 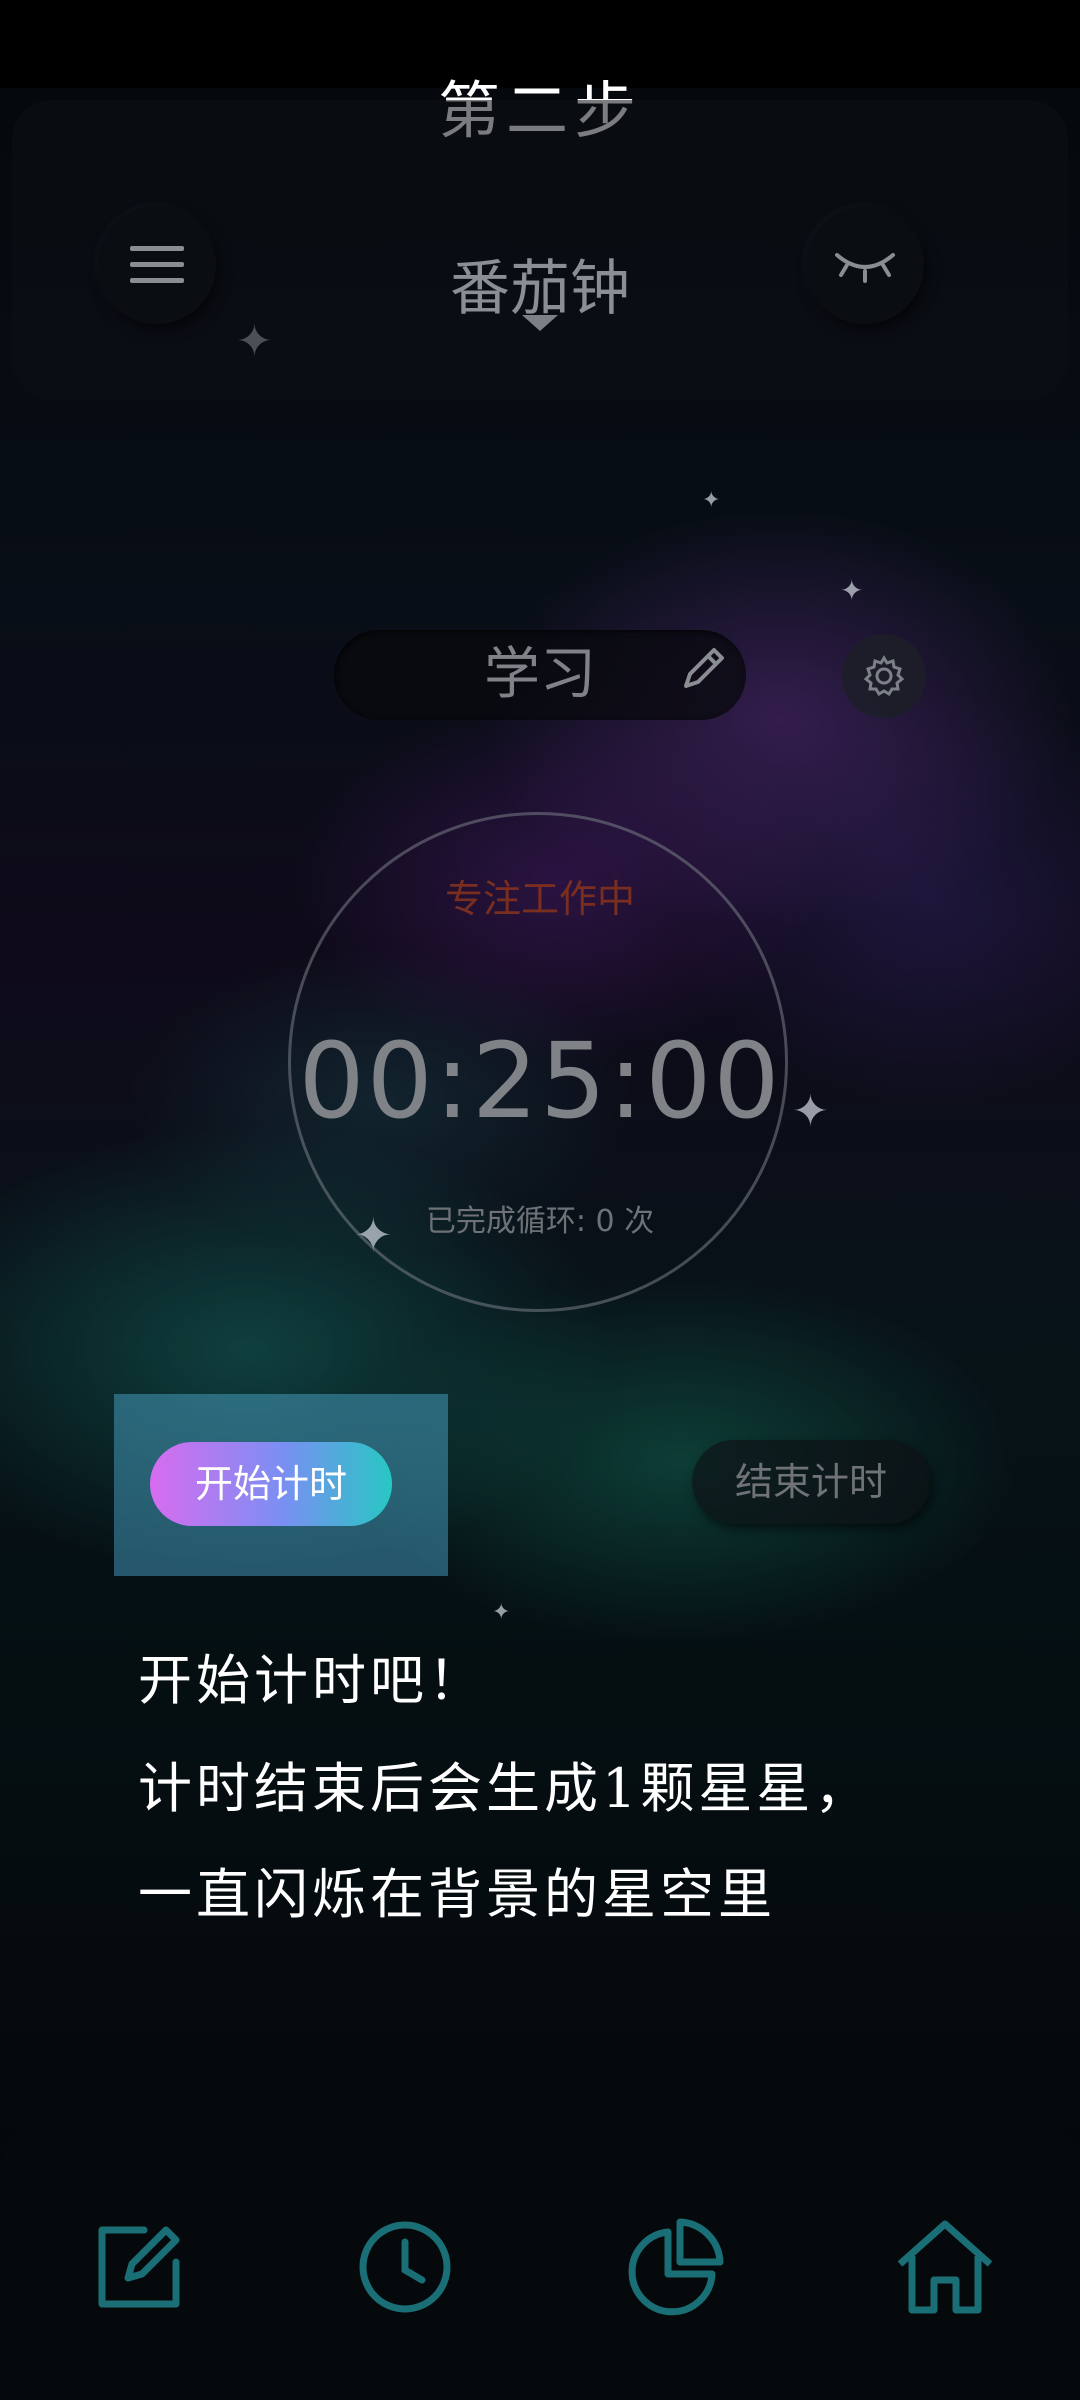 What do you see at coordinates (865, 268) in the screenshot?
I see `eye-closed-icon` at bounding box center [865, 268].